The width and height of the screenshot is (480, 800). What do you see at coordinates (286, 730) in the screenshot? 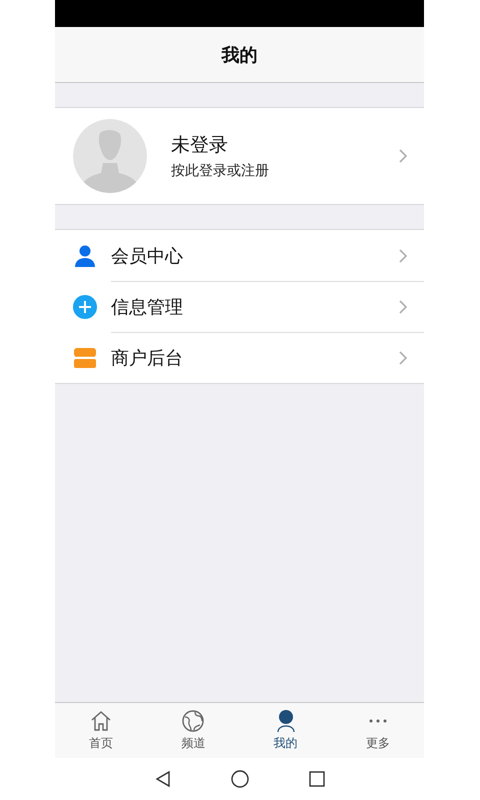
I see `tab-item: 我的` at bounding box center [286, 730].